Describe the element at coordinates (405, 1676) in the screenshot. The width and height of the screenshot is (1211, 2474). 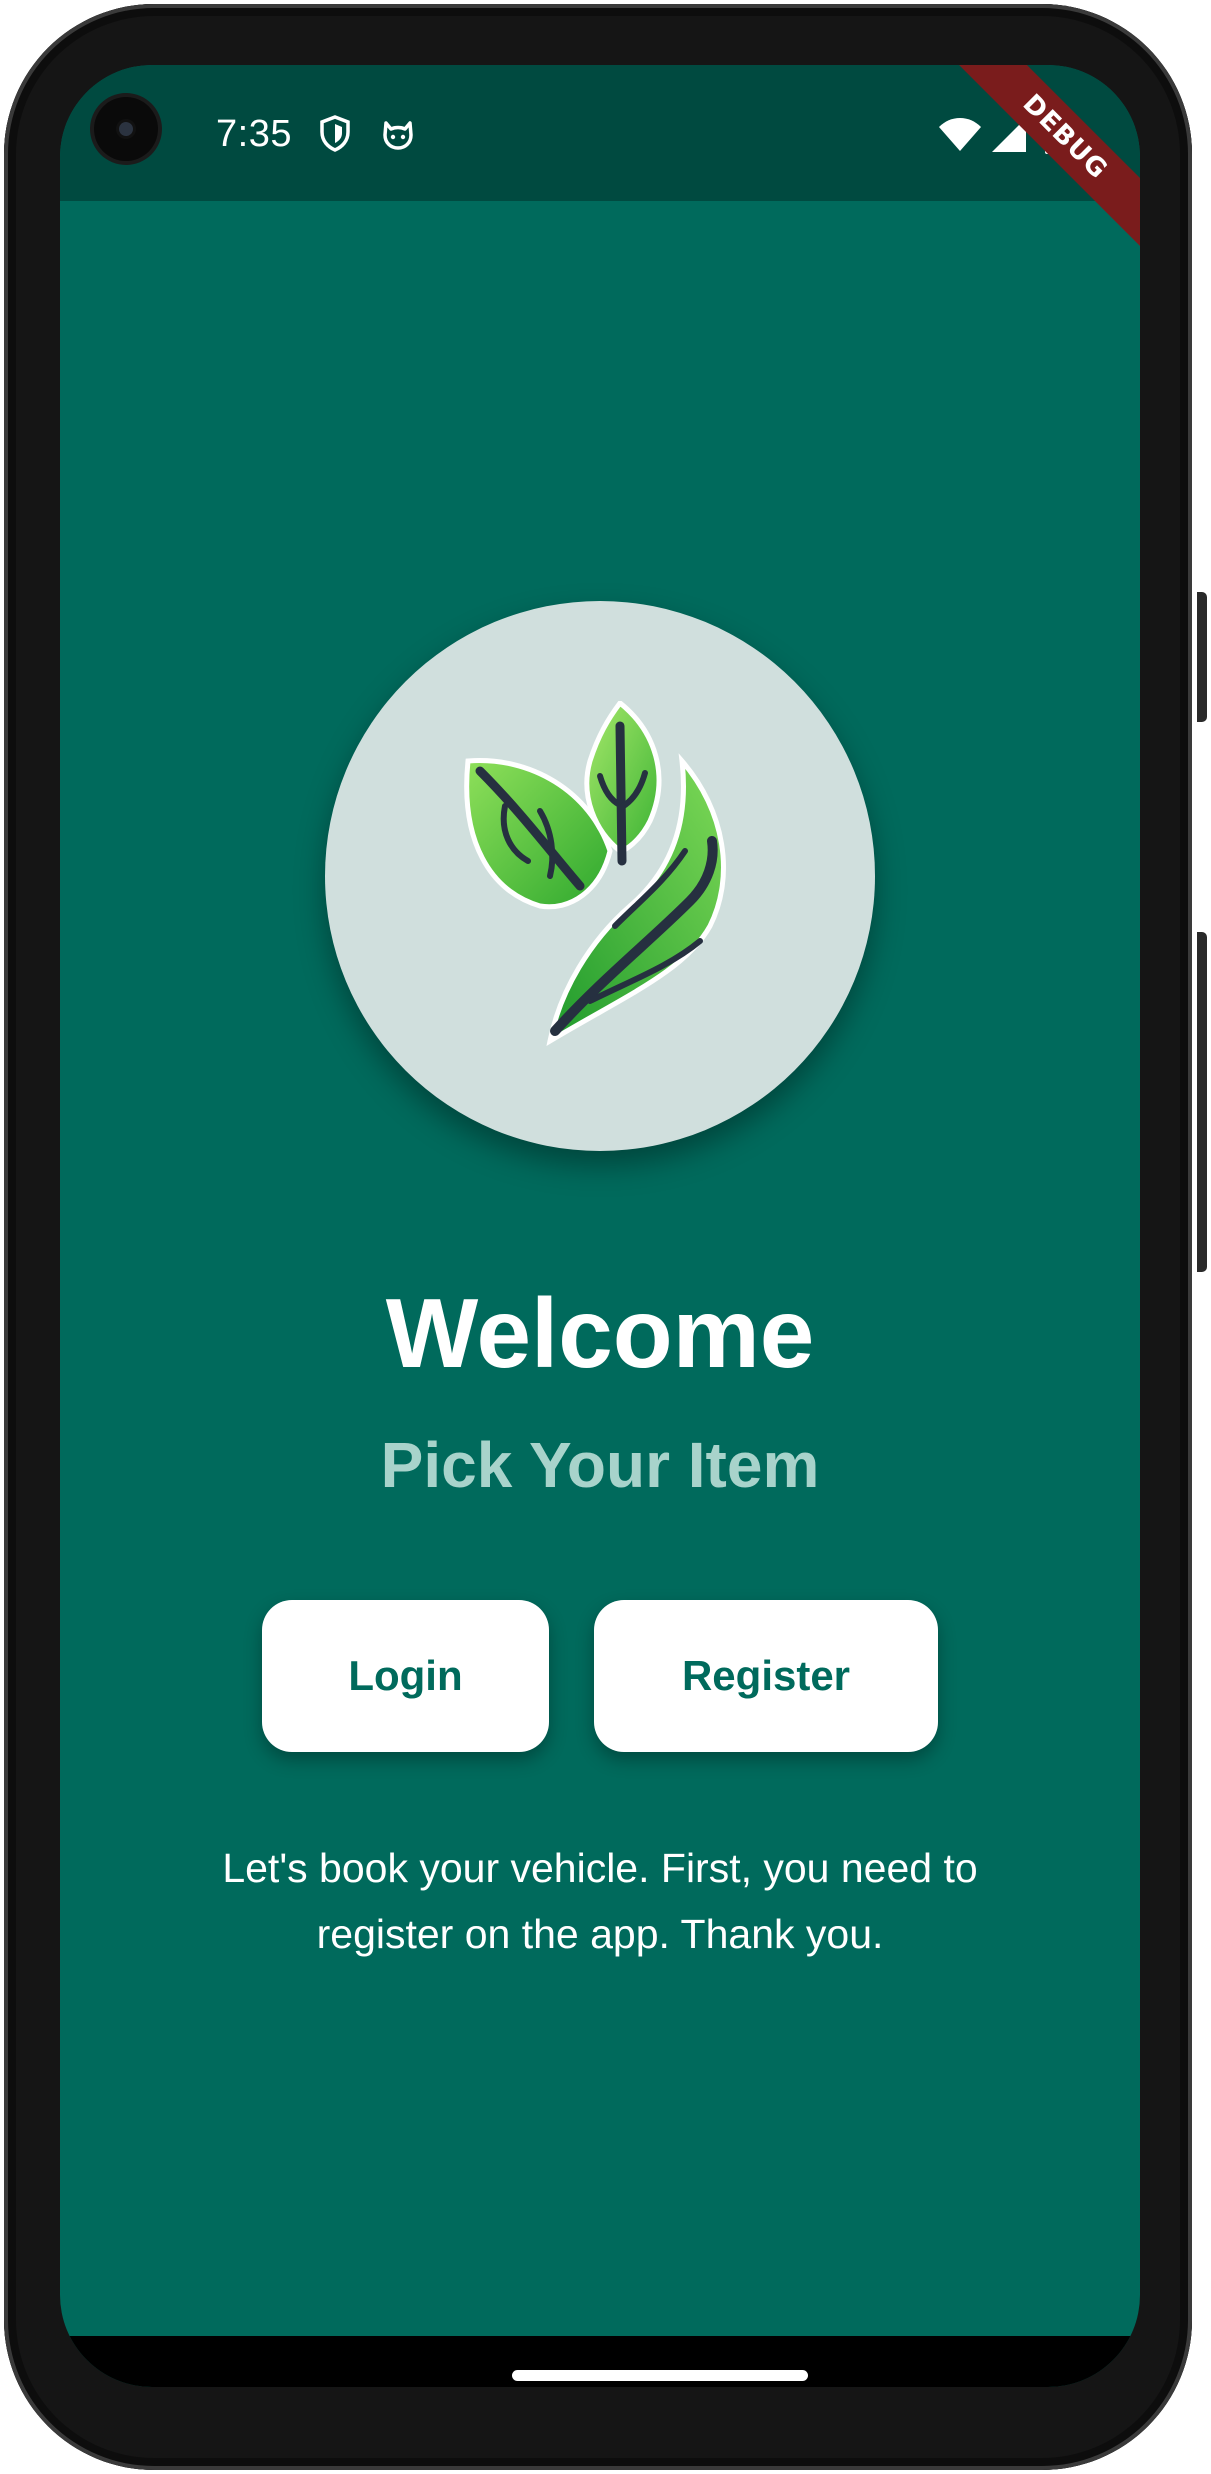
I see `login-button: Login` at that location.